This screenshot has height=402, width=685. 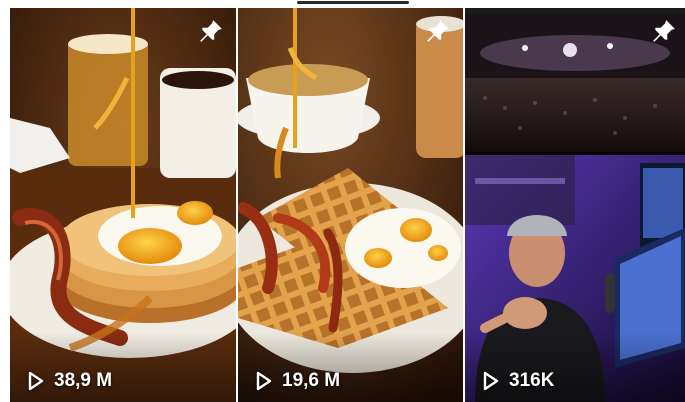 I want to click on view-count: 38,9 M, so click(x=69, y=381).